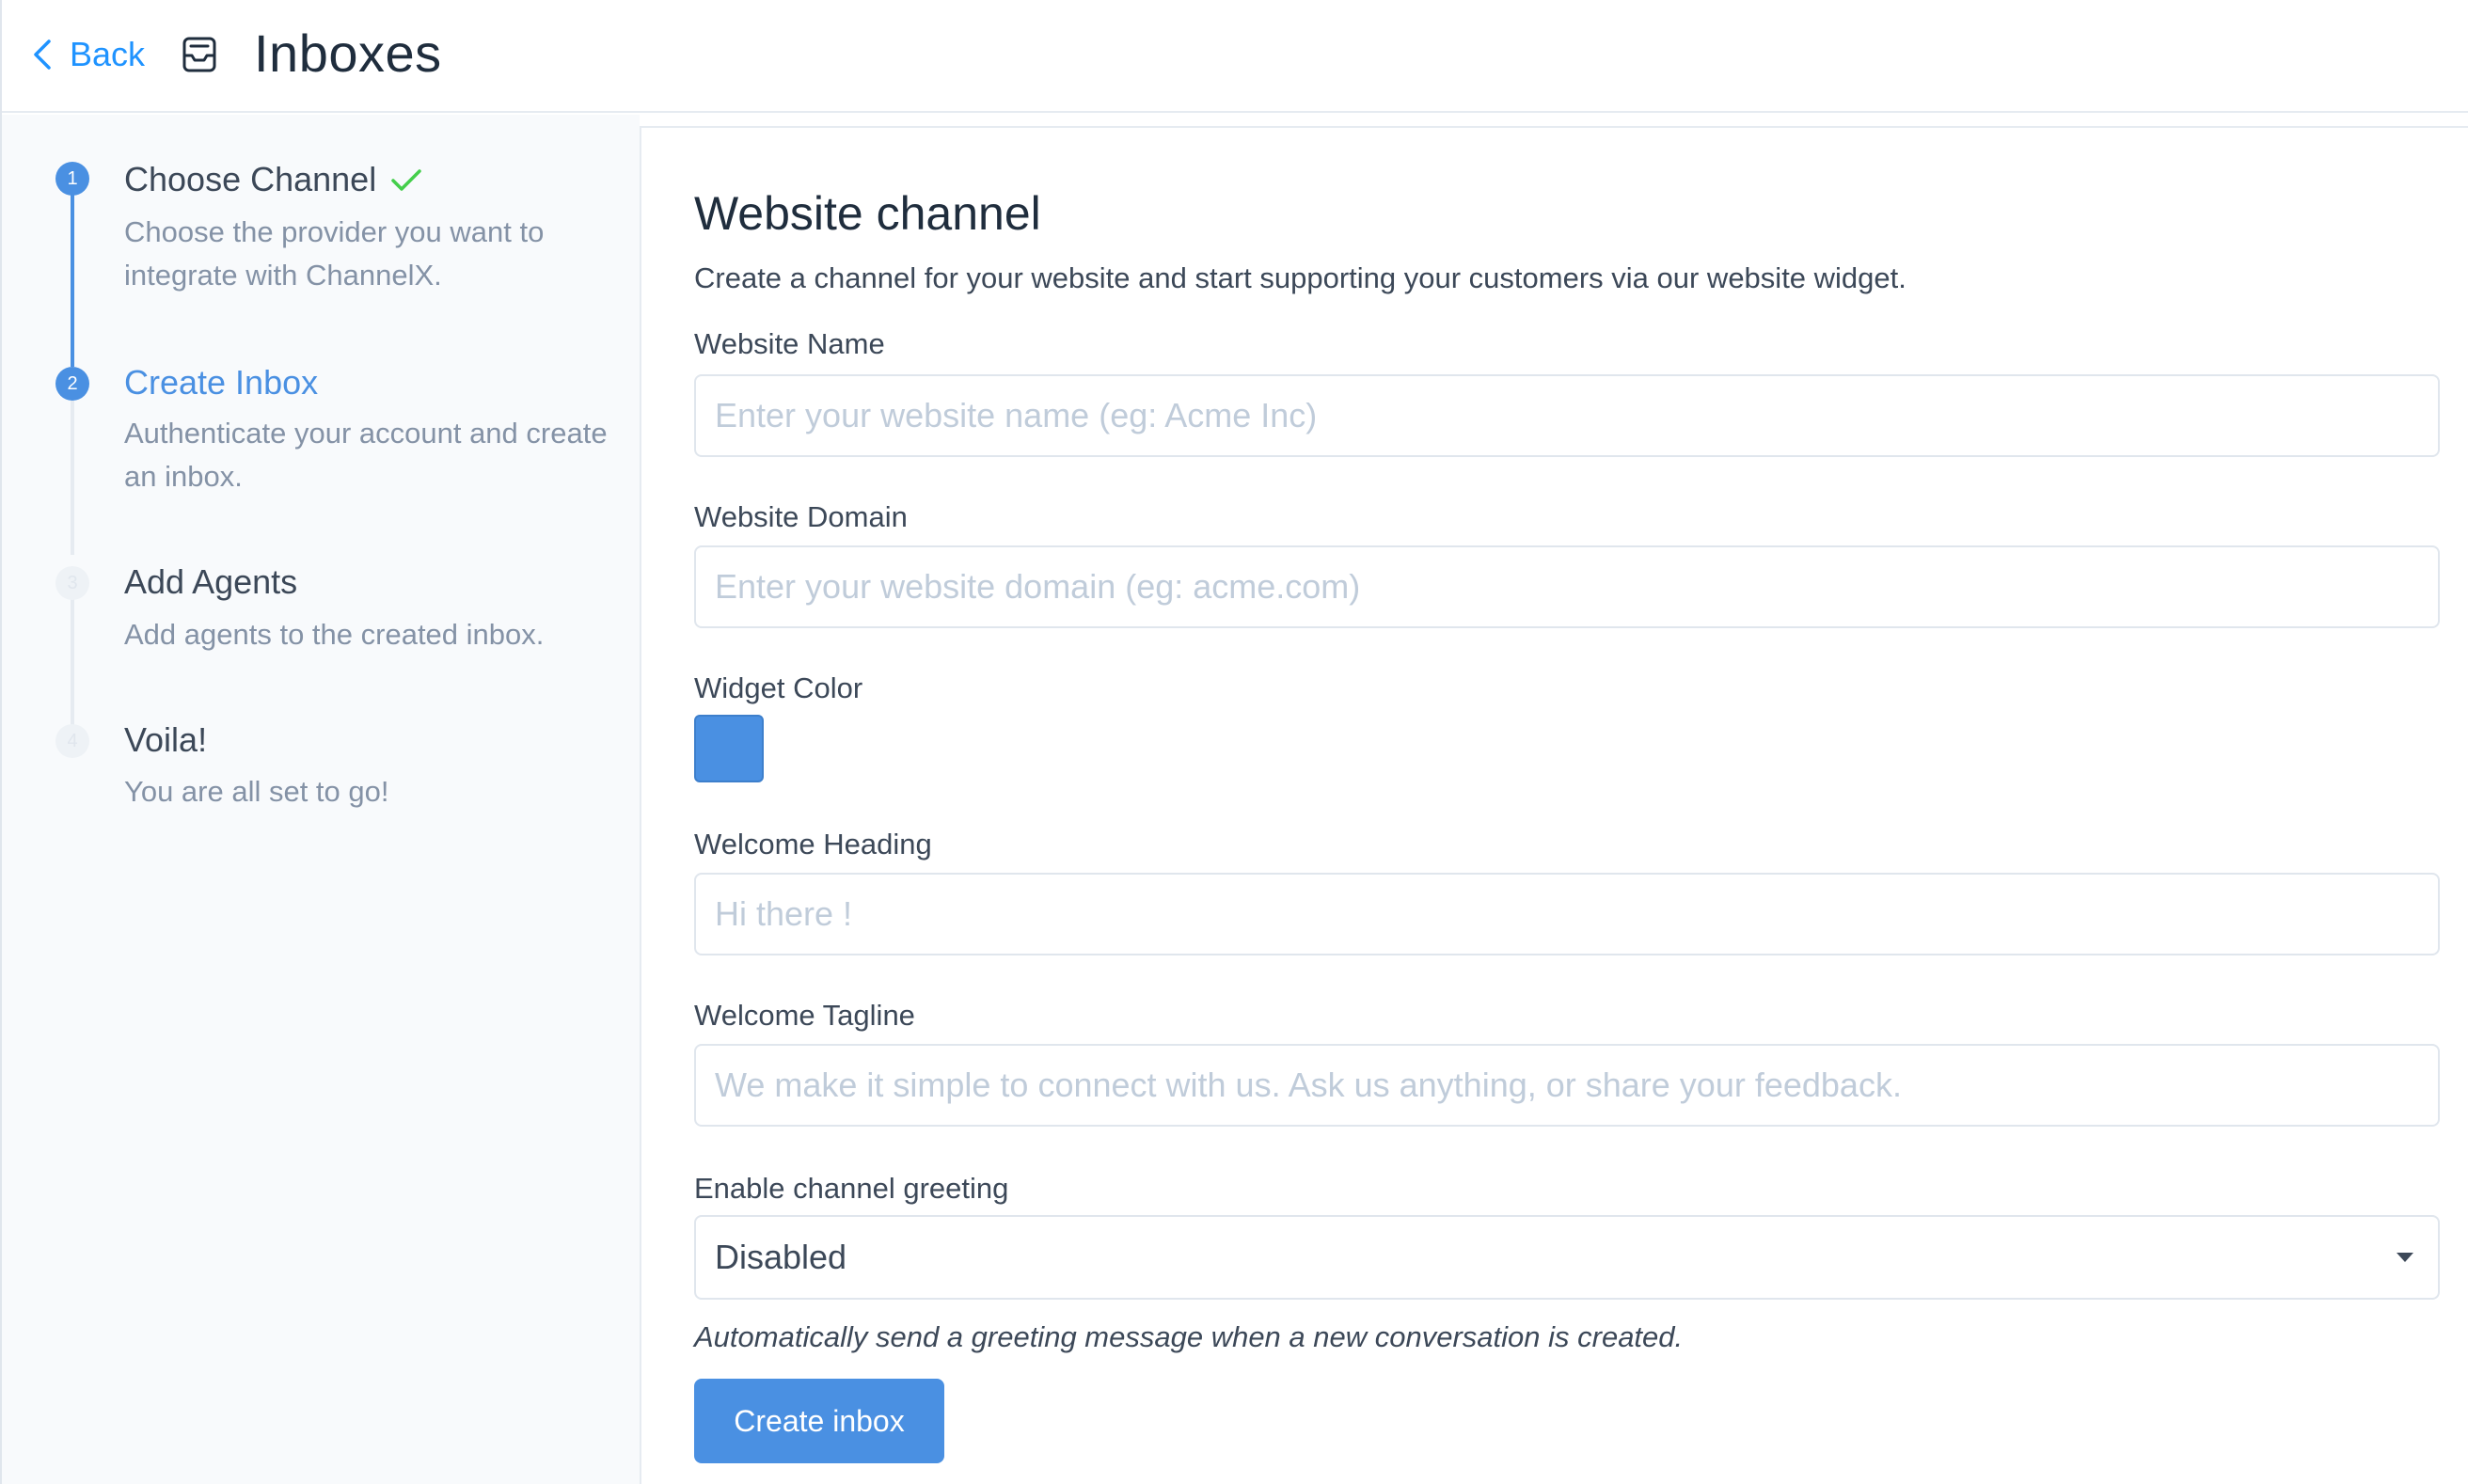 Image resolution: width=2468 pixels, height=1484 pixels. Describe the element at coordinates (1567, 1085) in the screenshot. I see `welcome-tagline-input` at that location.